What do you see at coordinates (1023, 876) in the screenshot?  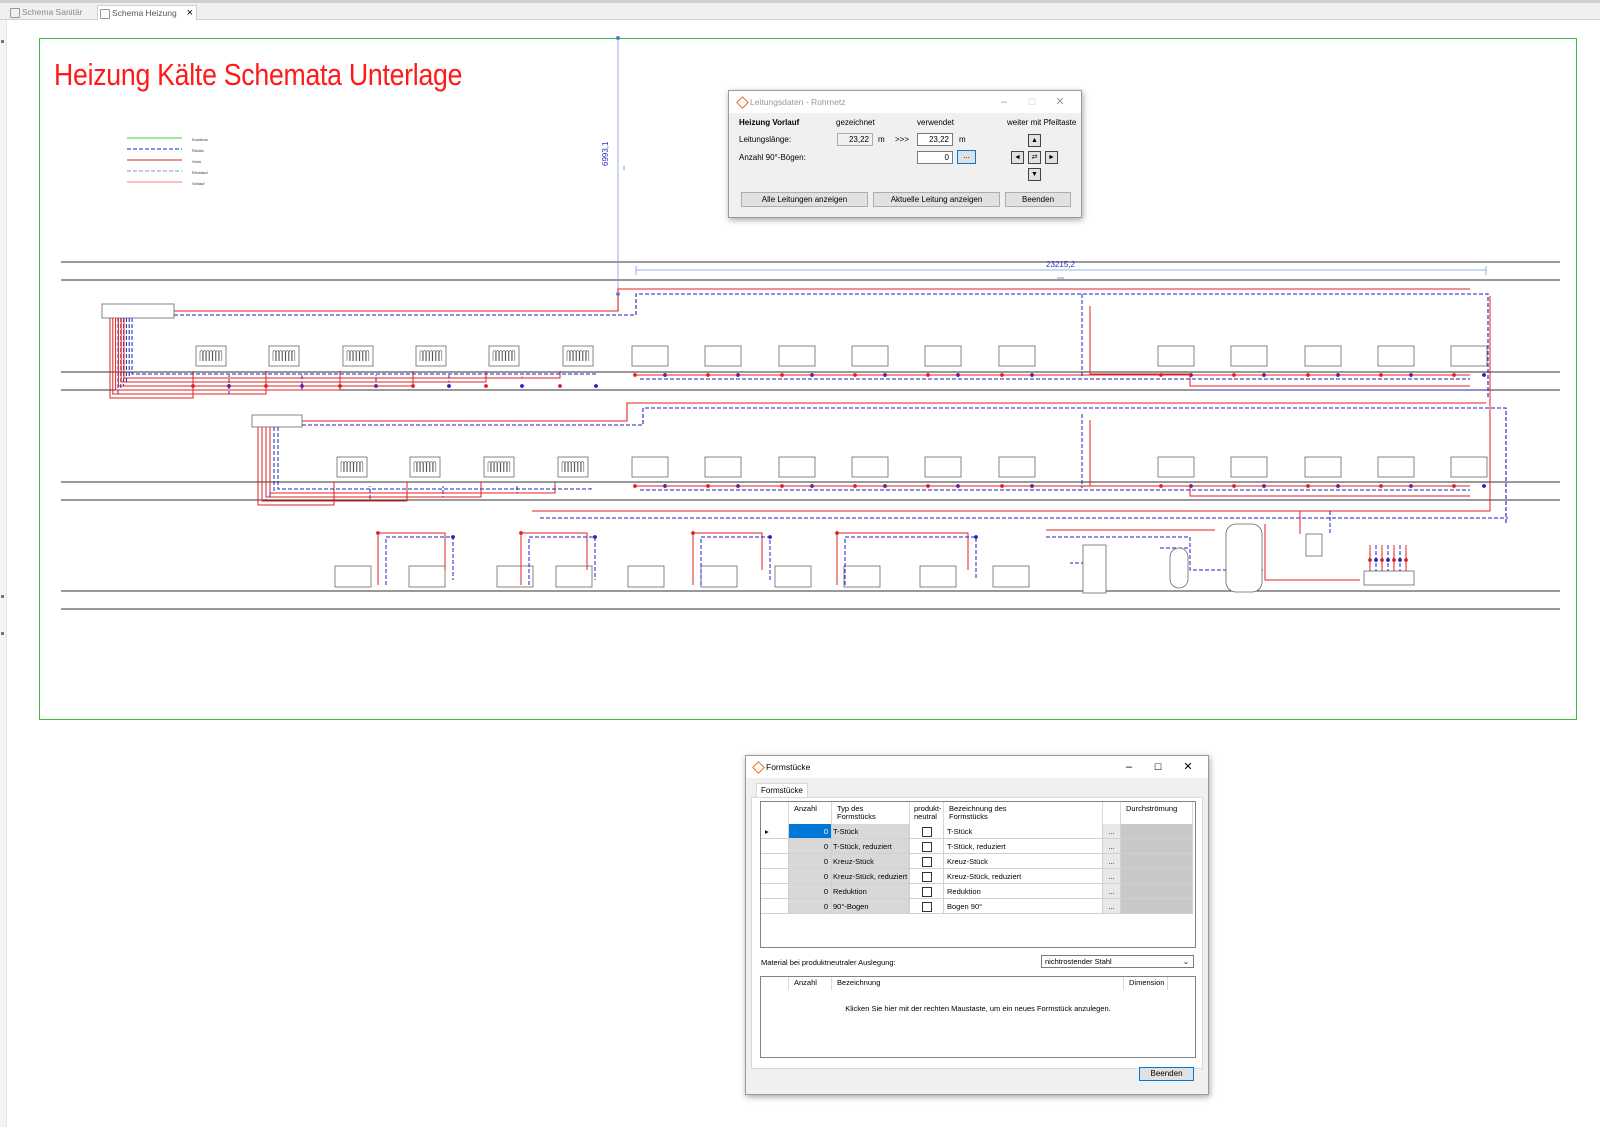 I see `bezeichnung-cell: Kreuz-Stück, reduziert` at bounding box center [1023, 876].